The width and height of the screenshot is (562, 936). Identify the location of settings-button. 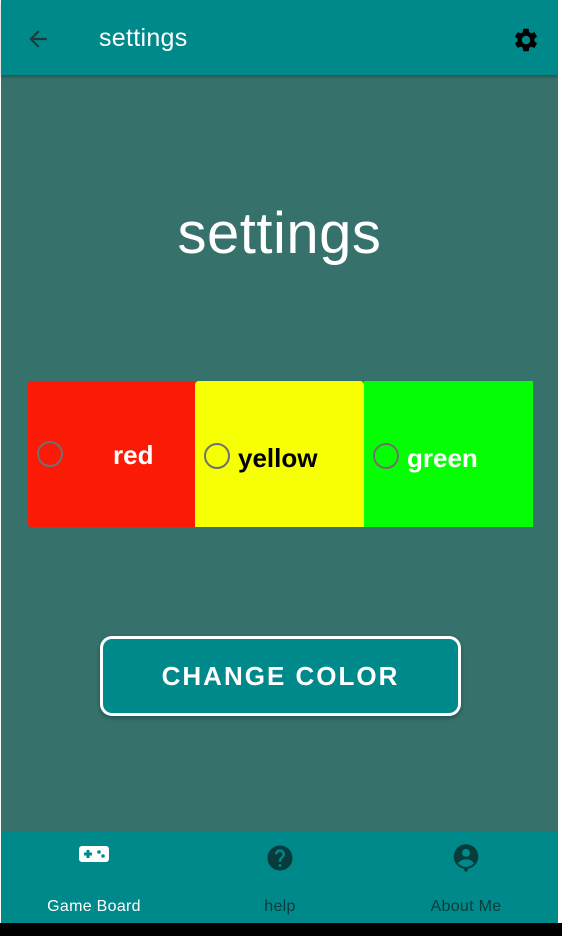
(526, 40).